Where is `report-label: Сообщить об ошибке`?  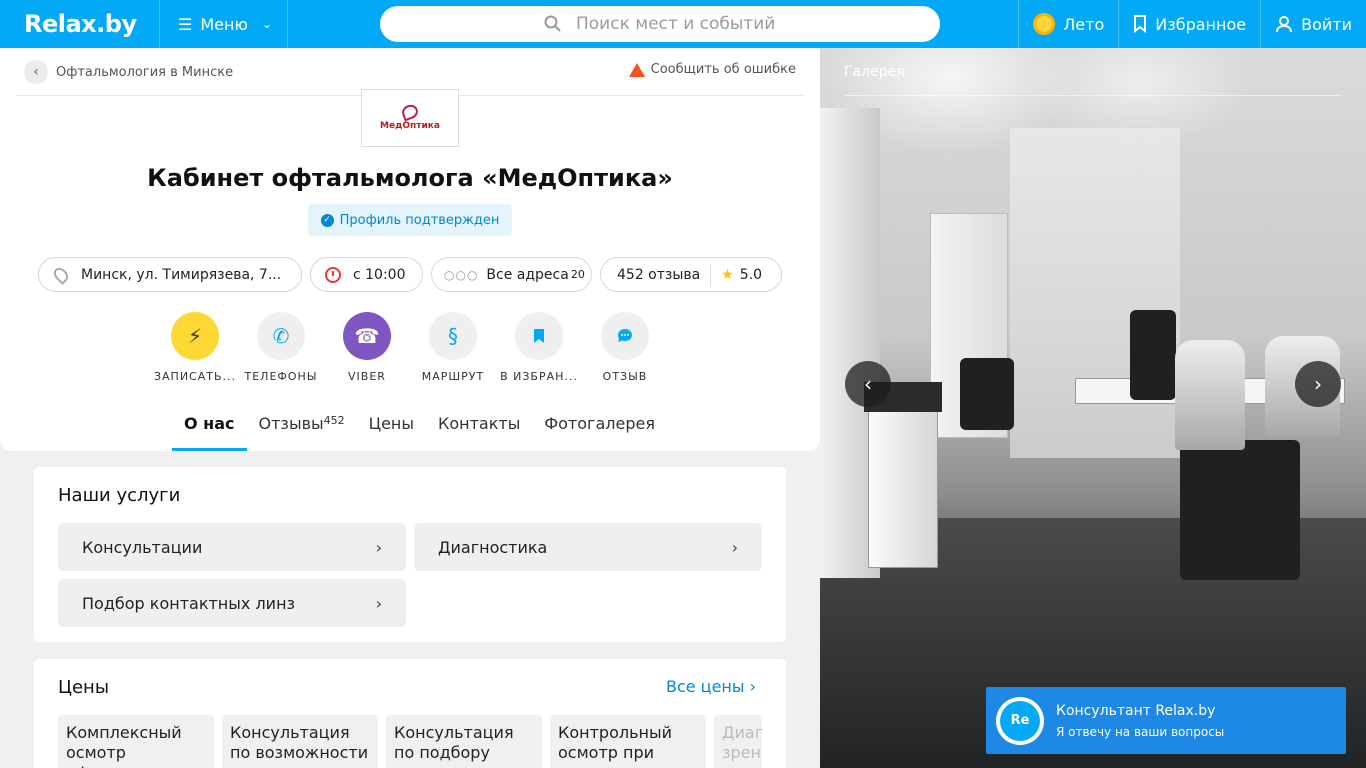 report-label: Сообщить об ошибке is located at coordinates (723, 69).